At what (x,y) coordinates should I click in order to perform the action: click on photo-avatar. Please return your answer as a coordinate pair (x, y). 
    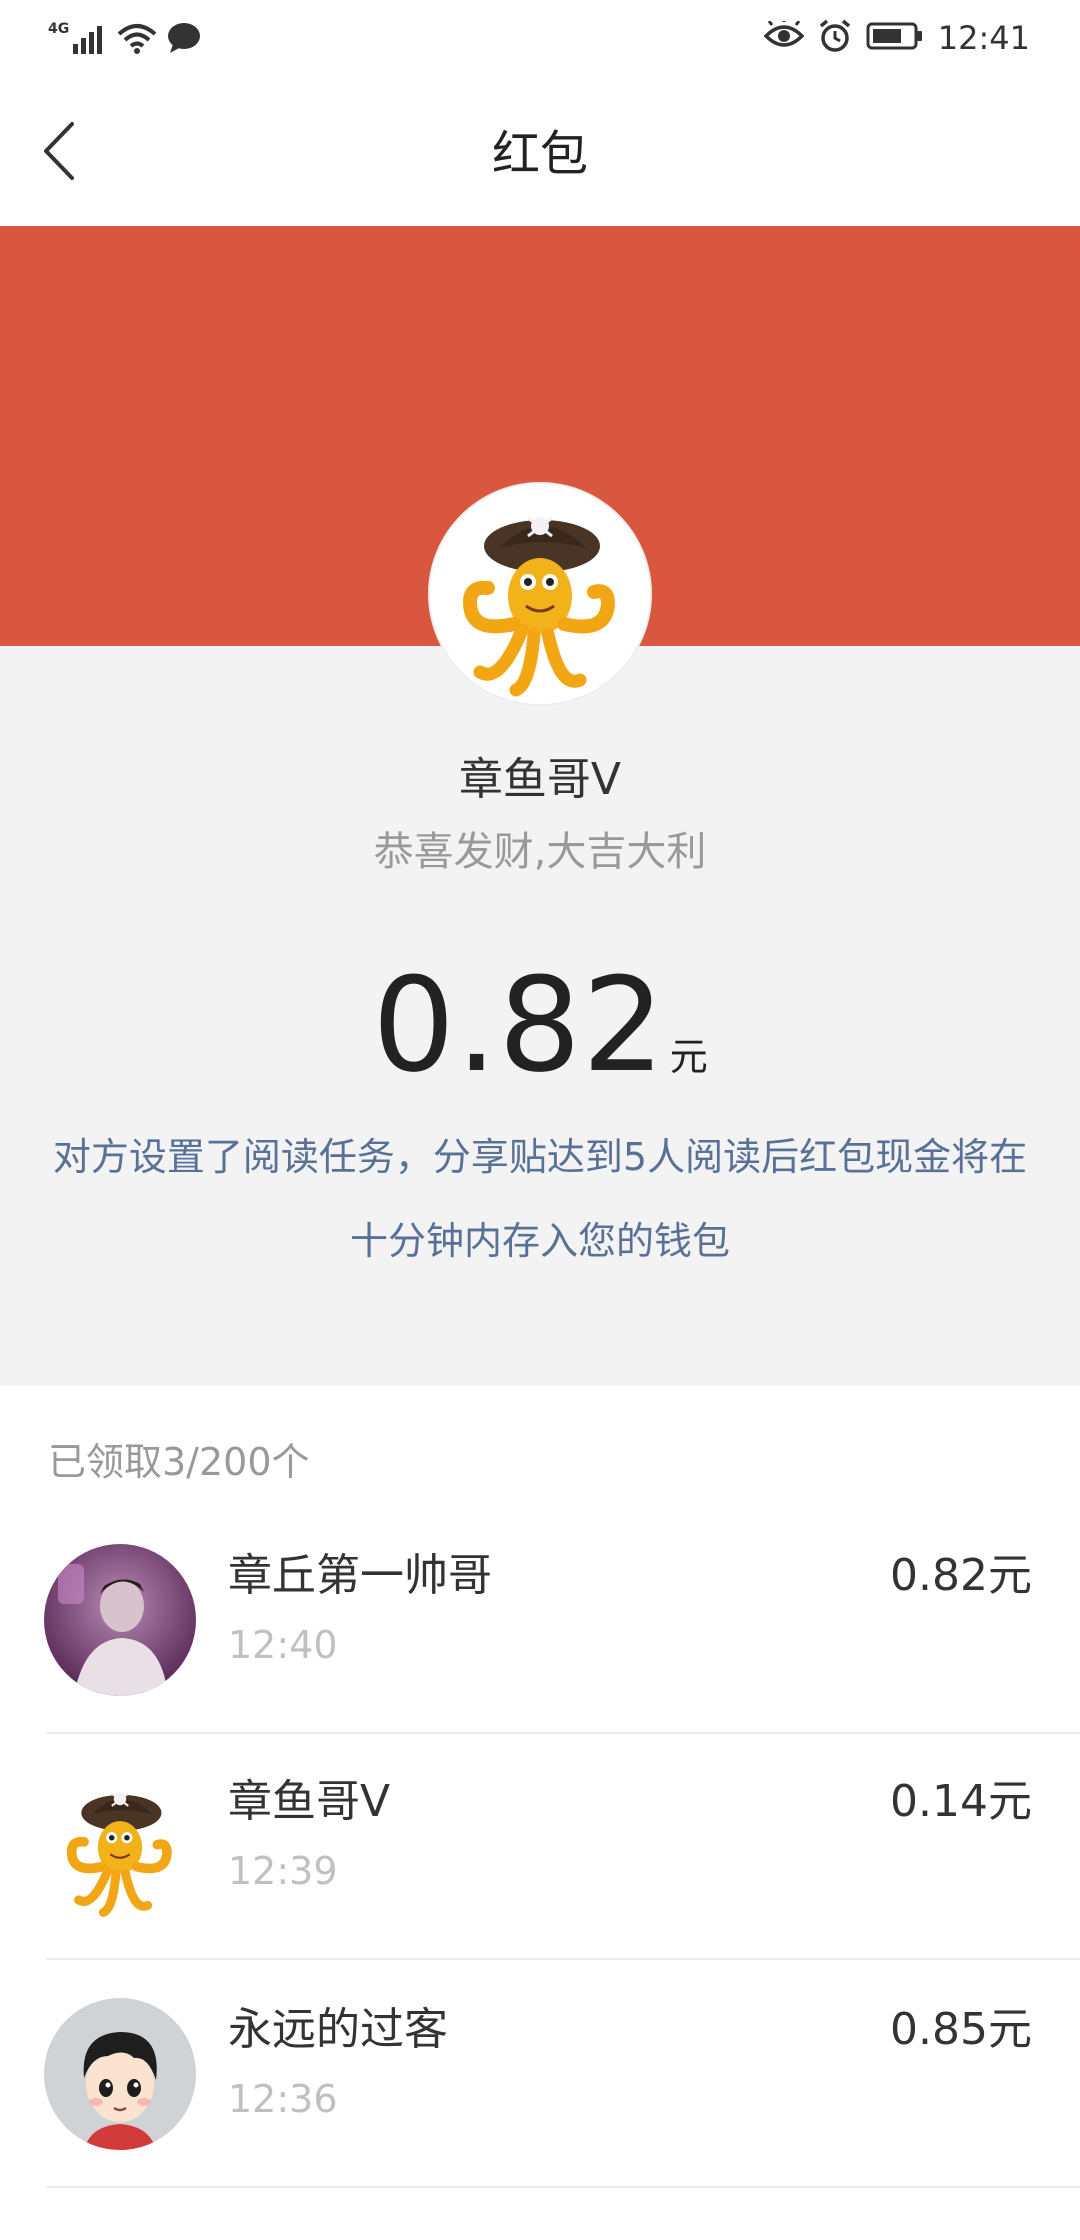
    Looking at the image, I should click on (120, 1620).